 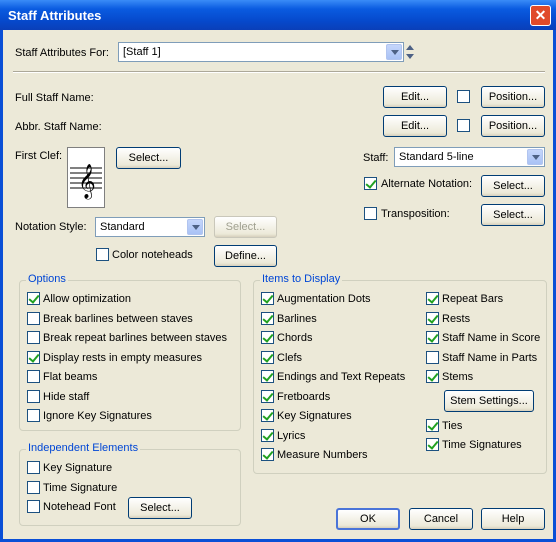 What do you see at coordinates (51, 227) in the screenshot?
I see `notation-style-label: Notation Style:` at bounding box center [51, 227].